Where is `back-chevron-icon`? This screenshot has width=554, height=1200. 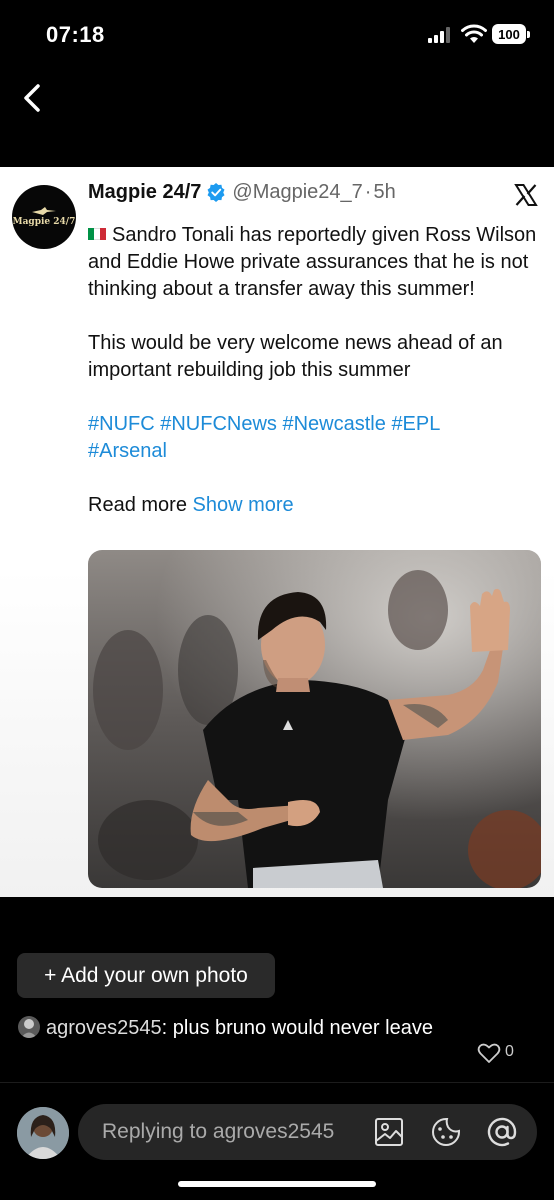 back-chevron-icon is located at coordinates (35, 98).